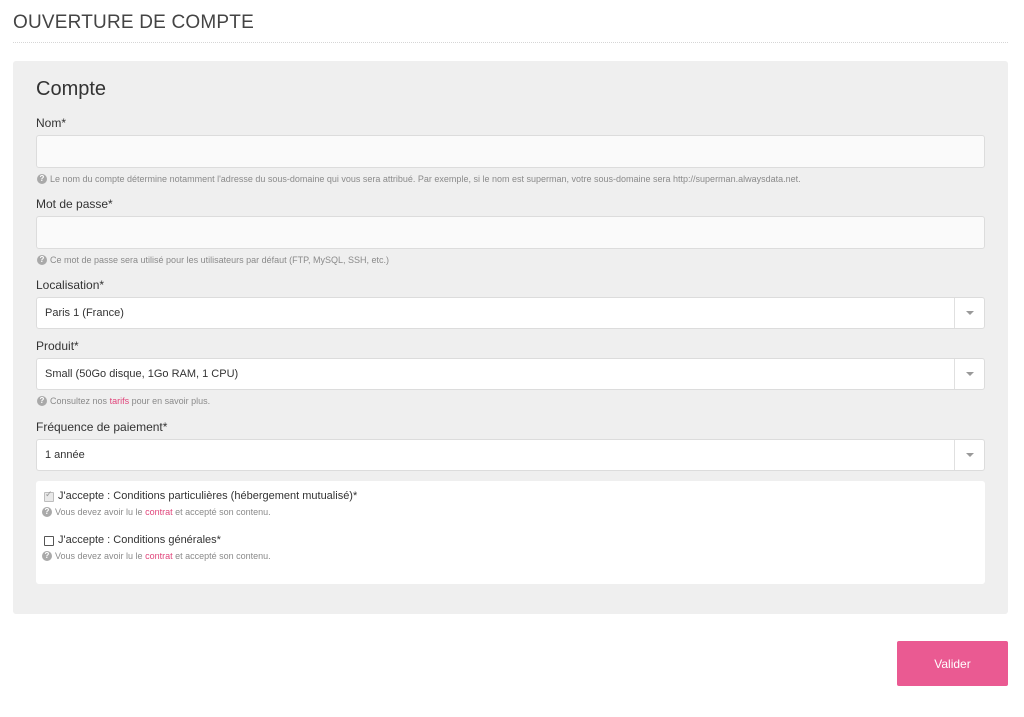 This screenshot has width=1024, height=717. What do you see at coordinates (510, 455) in the screenshot?
I see `frequency-select: 1 année` at bounding box center [510, 455].